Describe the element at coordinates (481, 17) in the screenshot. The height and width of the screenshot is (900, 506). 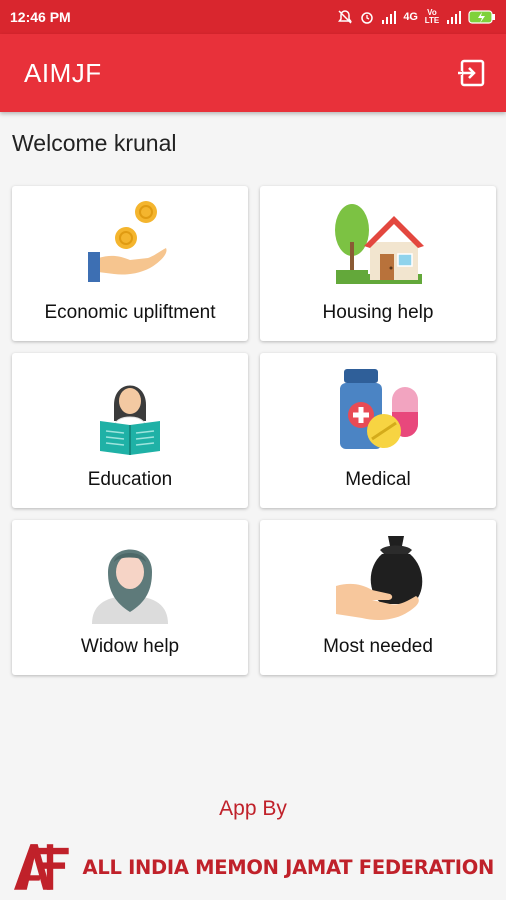
I see `battery-charging-icon` at that location.